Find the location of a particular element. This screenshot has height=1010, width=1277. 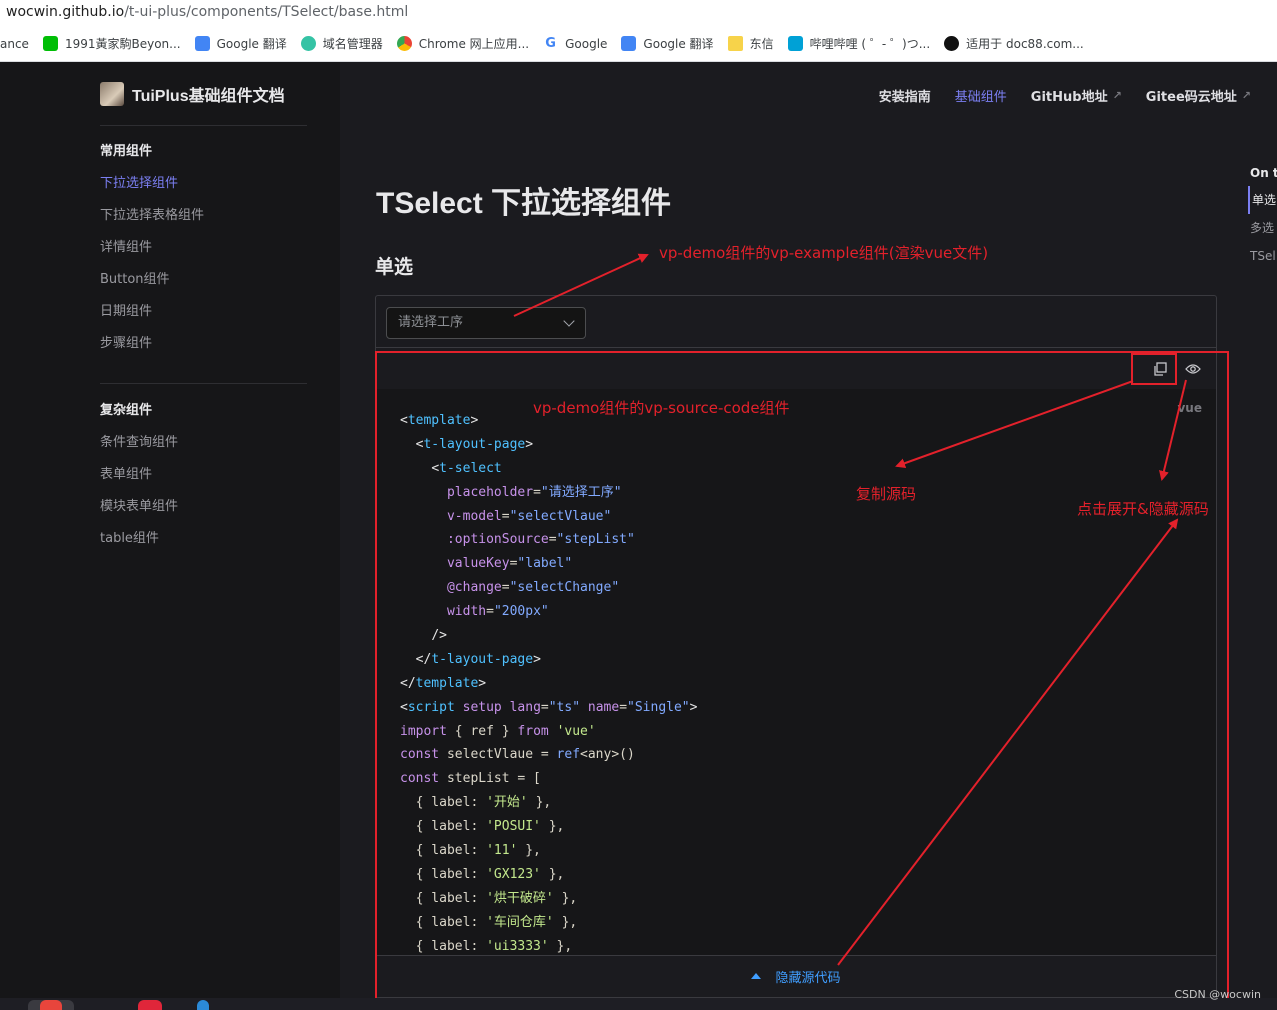

external-link-icon: ↗ is located at coordinates (1246, 95).